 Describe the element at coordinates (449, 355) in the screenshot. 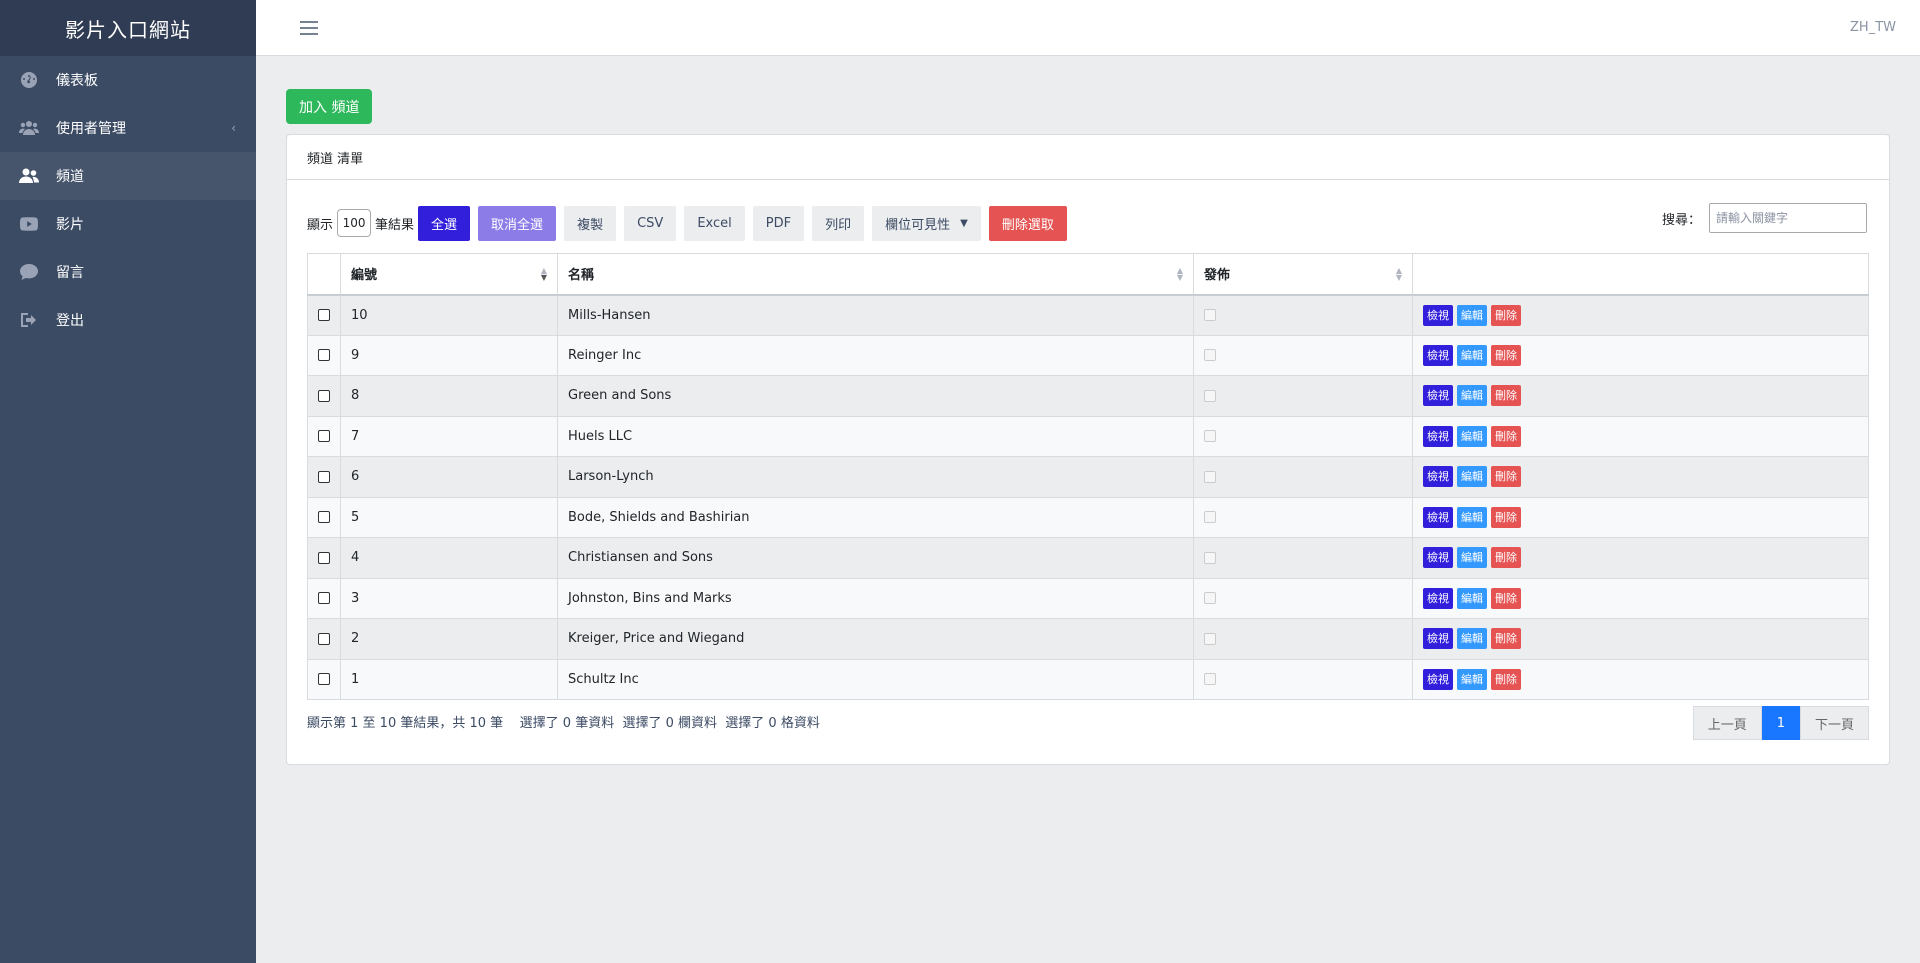

I see `row-id: 9` at that location.